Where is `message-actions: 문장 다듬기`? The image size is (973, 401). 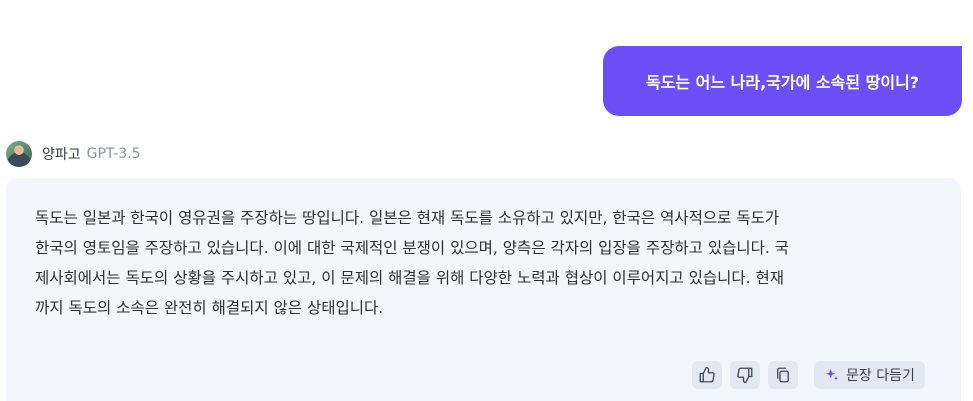
message-actions: 문장 다듬기 is located at coordinates (808, 375).